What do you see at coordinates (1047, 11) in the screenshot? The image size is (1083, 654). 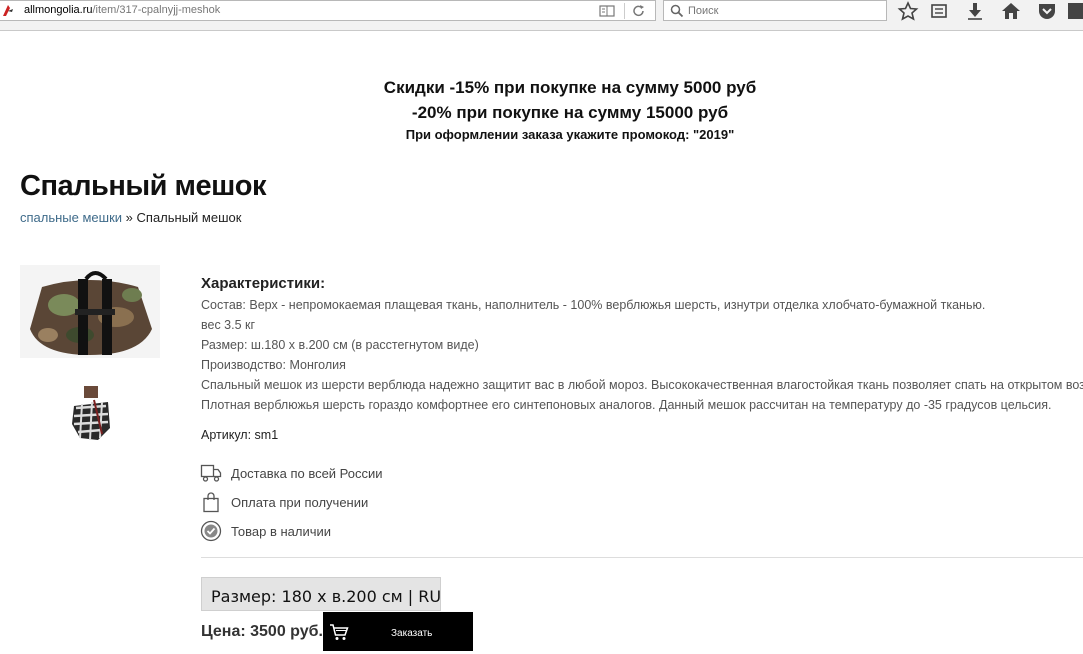 I see `pocket-icon` at bounding box center [1047, 11].